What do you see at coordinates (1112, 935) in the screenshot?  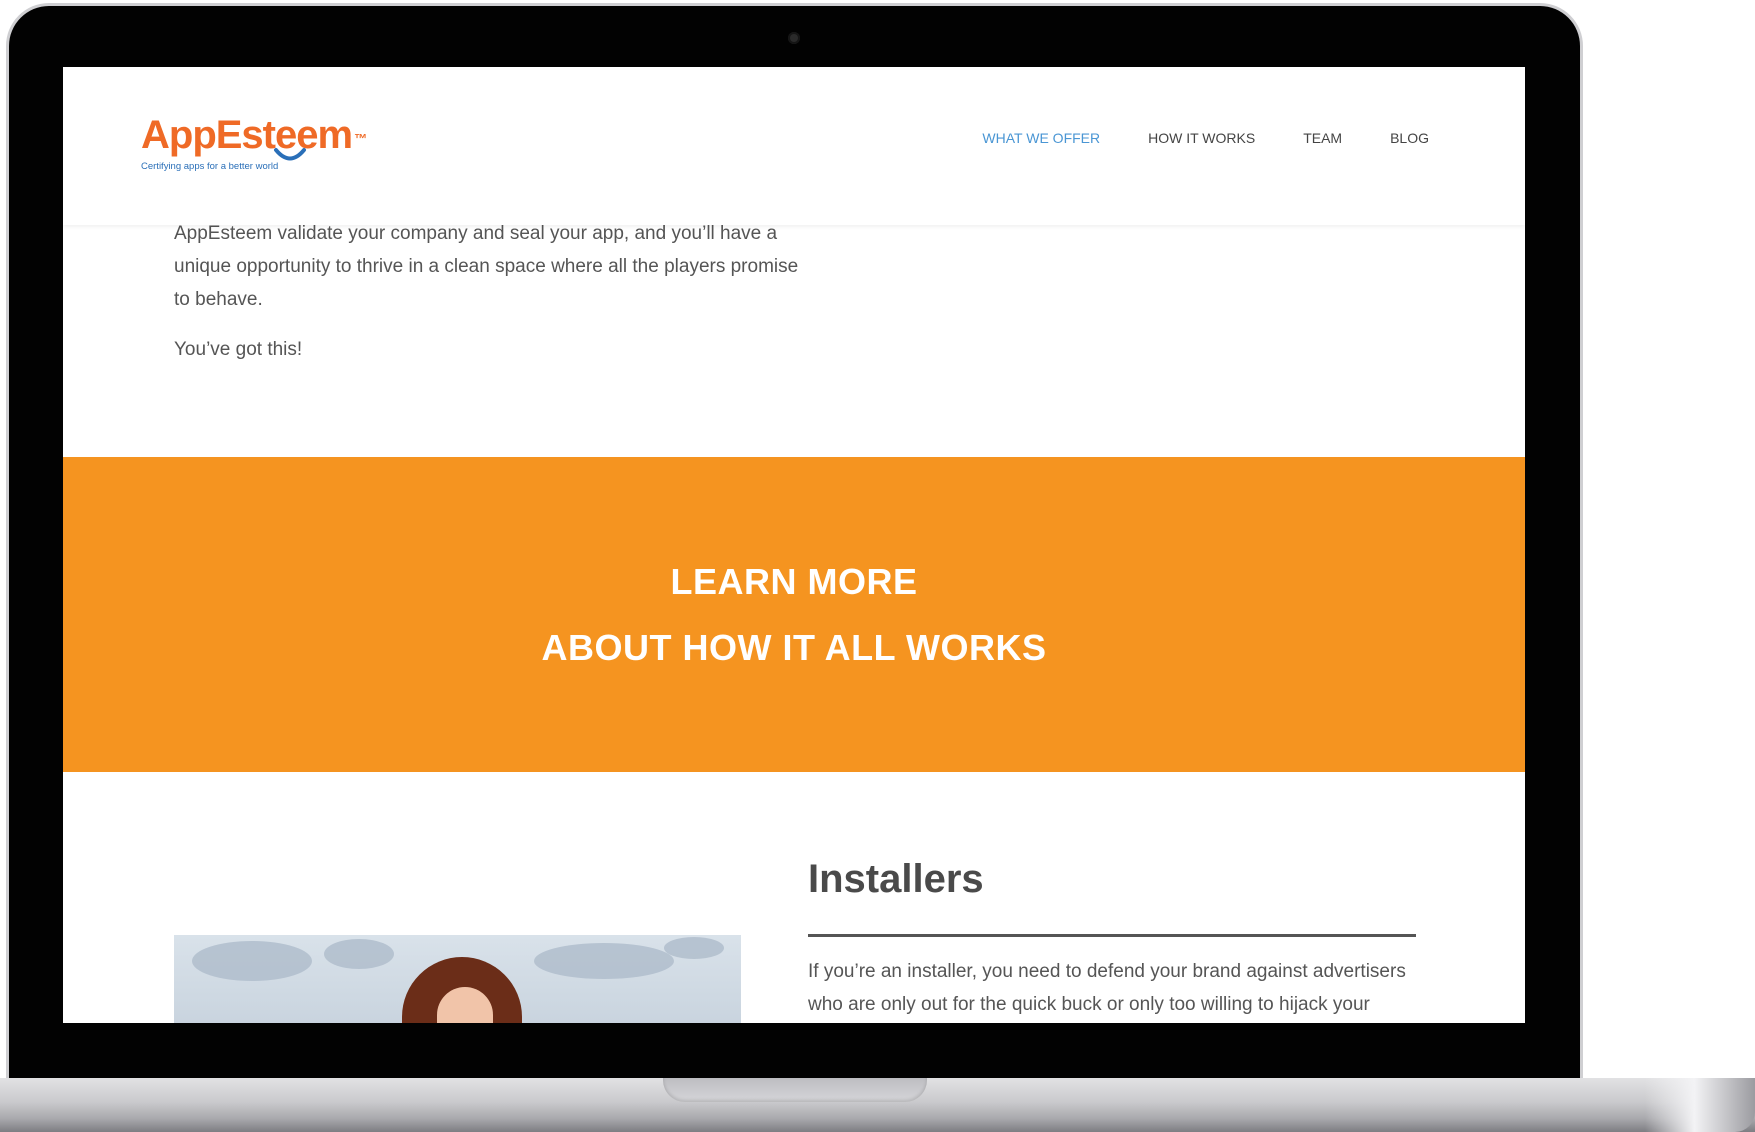 I see `heading-divider` at bounding box center [1112, 935].